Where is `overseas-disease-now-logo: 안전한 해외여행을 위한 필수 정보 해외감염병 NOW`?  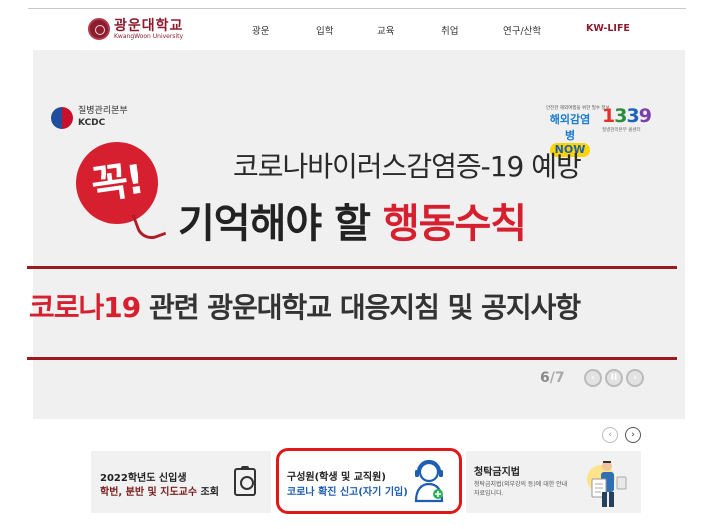 overseas-disease-now-logo: 안전한 해외여행을 위한 필수 정보 해외감염병 NOW is located at coordinates (578, 131).